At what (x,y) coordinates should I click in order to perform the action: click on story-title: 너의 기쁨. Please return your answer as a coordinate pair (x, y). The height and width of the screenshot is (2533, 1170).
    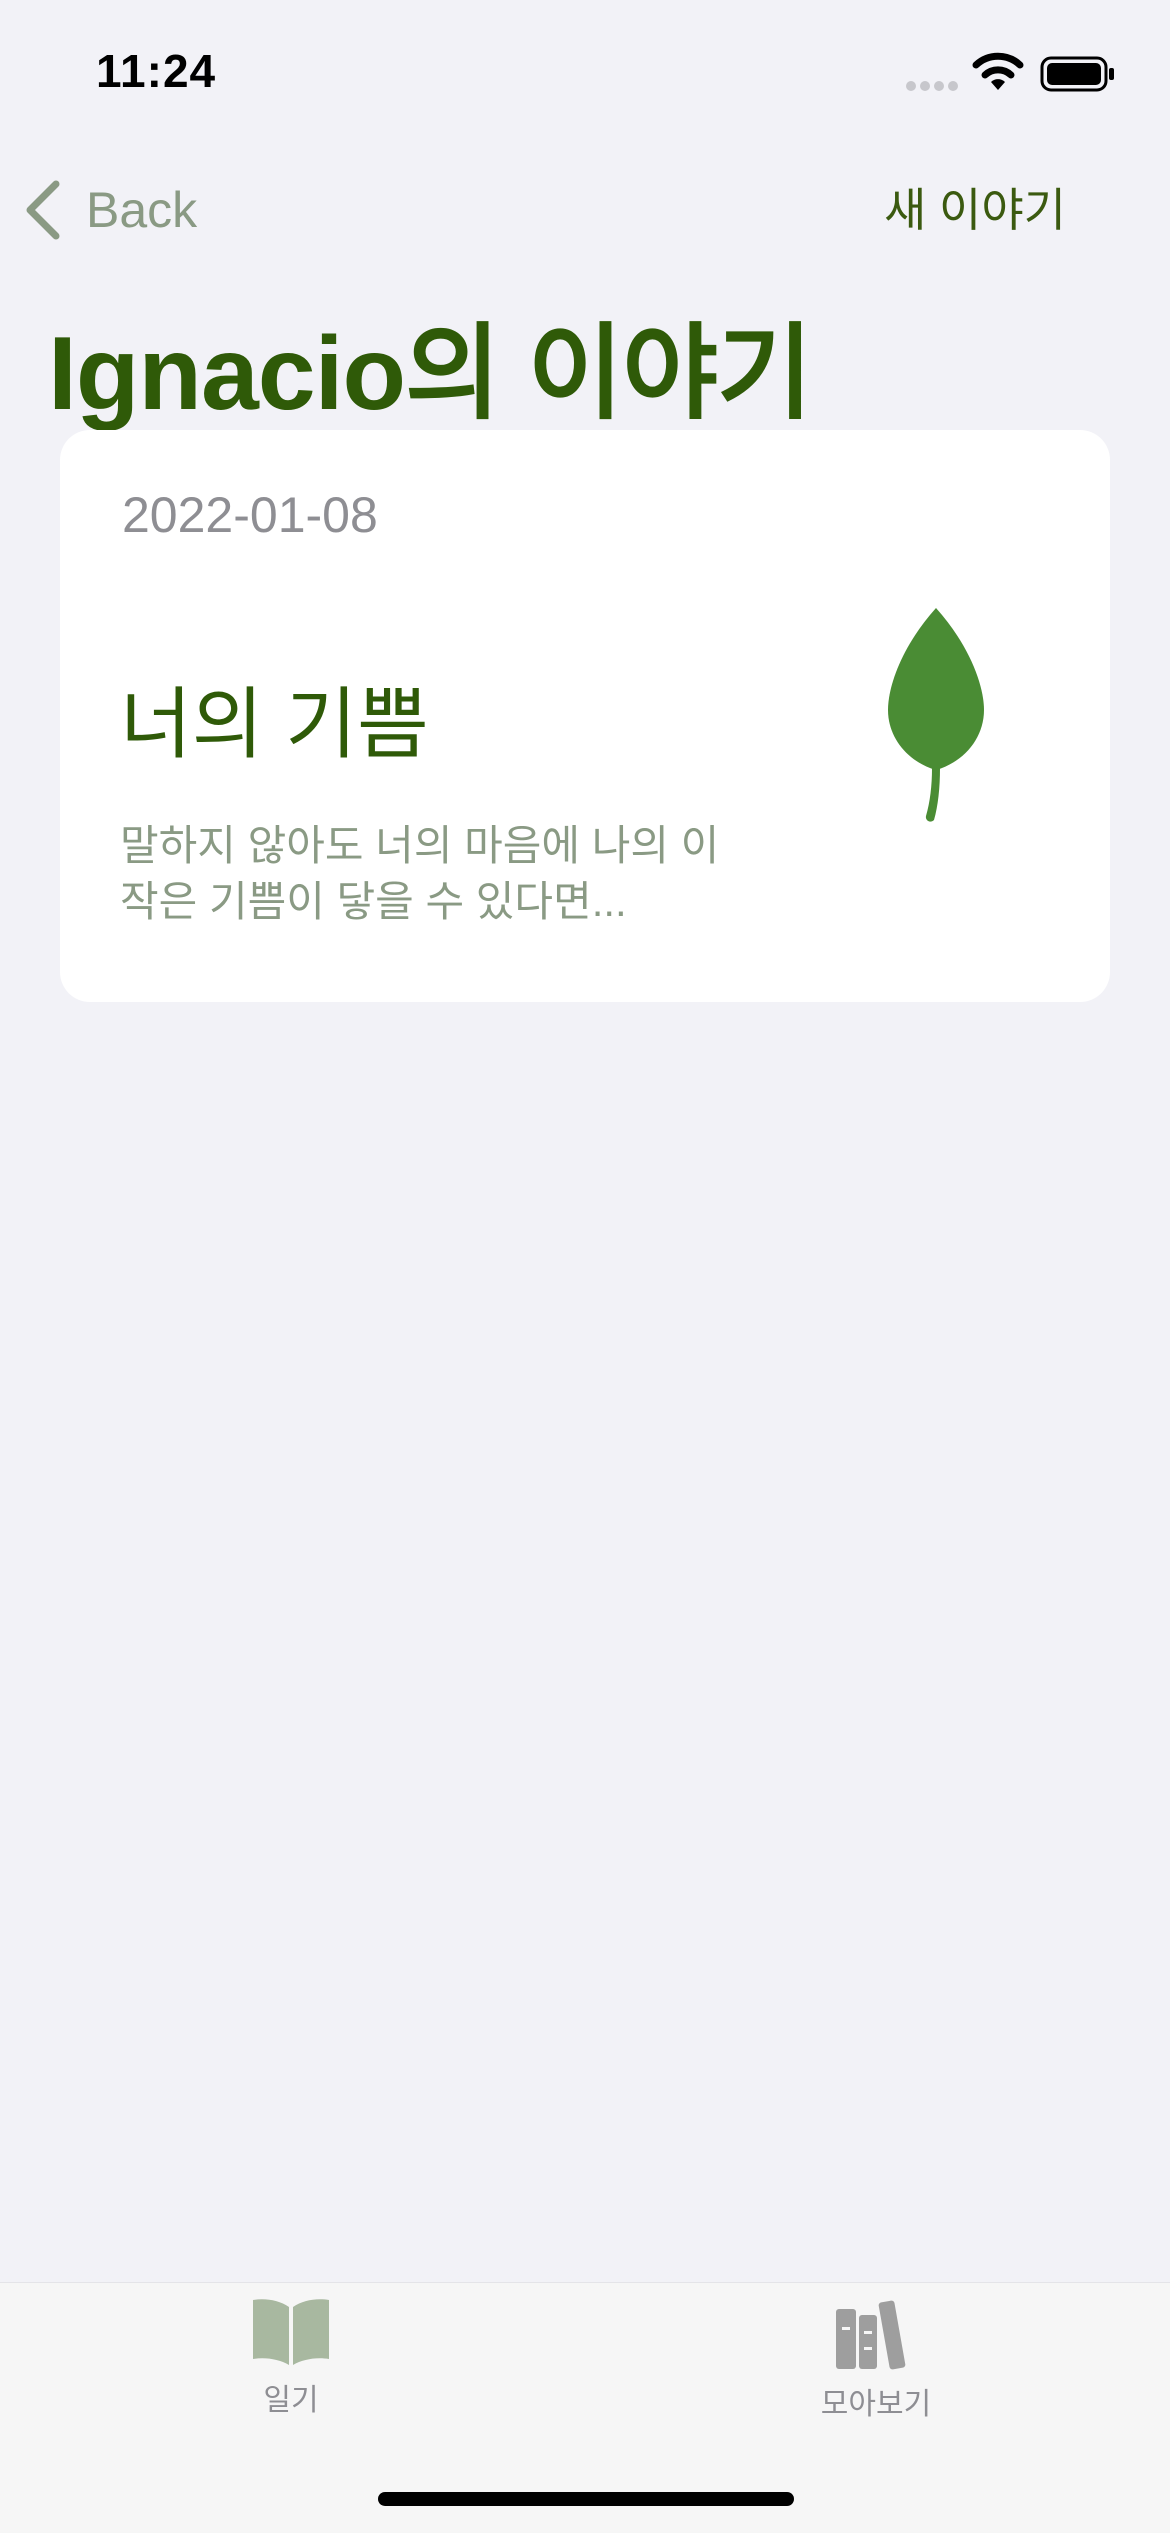
    Looking at the image, I should click on (274, 724).